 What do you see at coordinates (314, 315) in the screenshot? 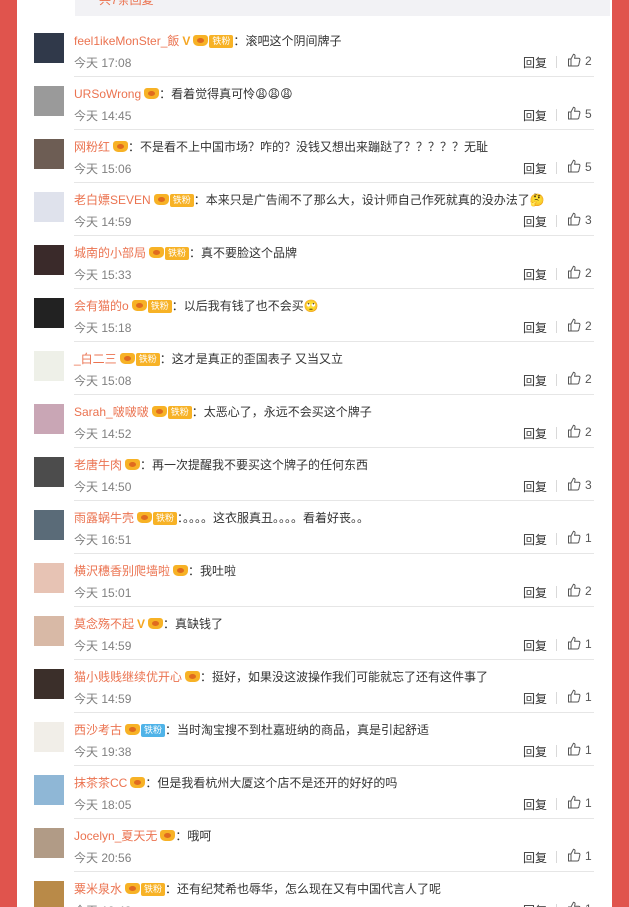
I see `comment-item: 会有猫的o 铁粉 ：以后我有钱了也不会买🙄 今天 15:18 回复 2` at bounding box center [314, 315].